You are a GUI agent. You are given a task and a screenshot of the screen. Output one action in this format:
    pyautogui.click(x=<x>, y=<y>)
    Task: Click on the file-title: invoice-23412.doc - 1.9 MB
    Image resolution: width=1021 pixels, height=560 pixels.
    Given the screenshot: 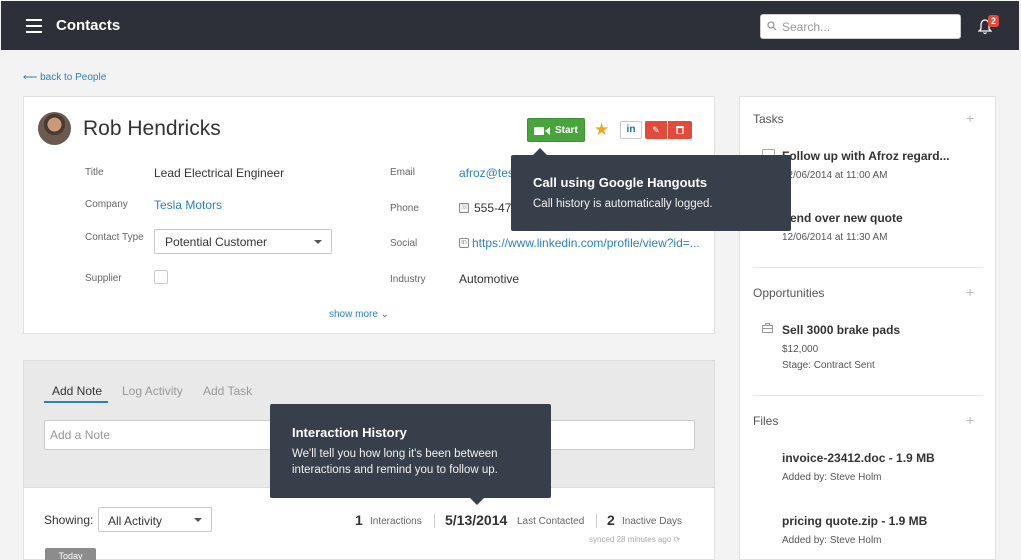 What is the action you would take?
    pyautogui.click(x=858, y=458)
    